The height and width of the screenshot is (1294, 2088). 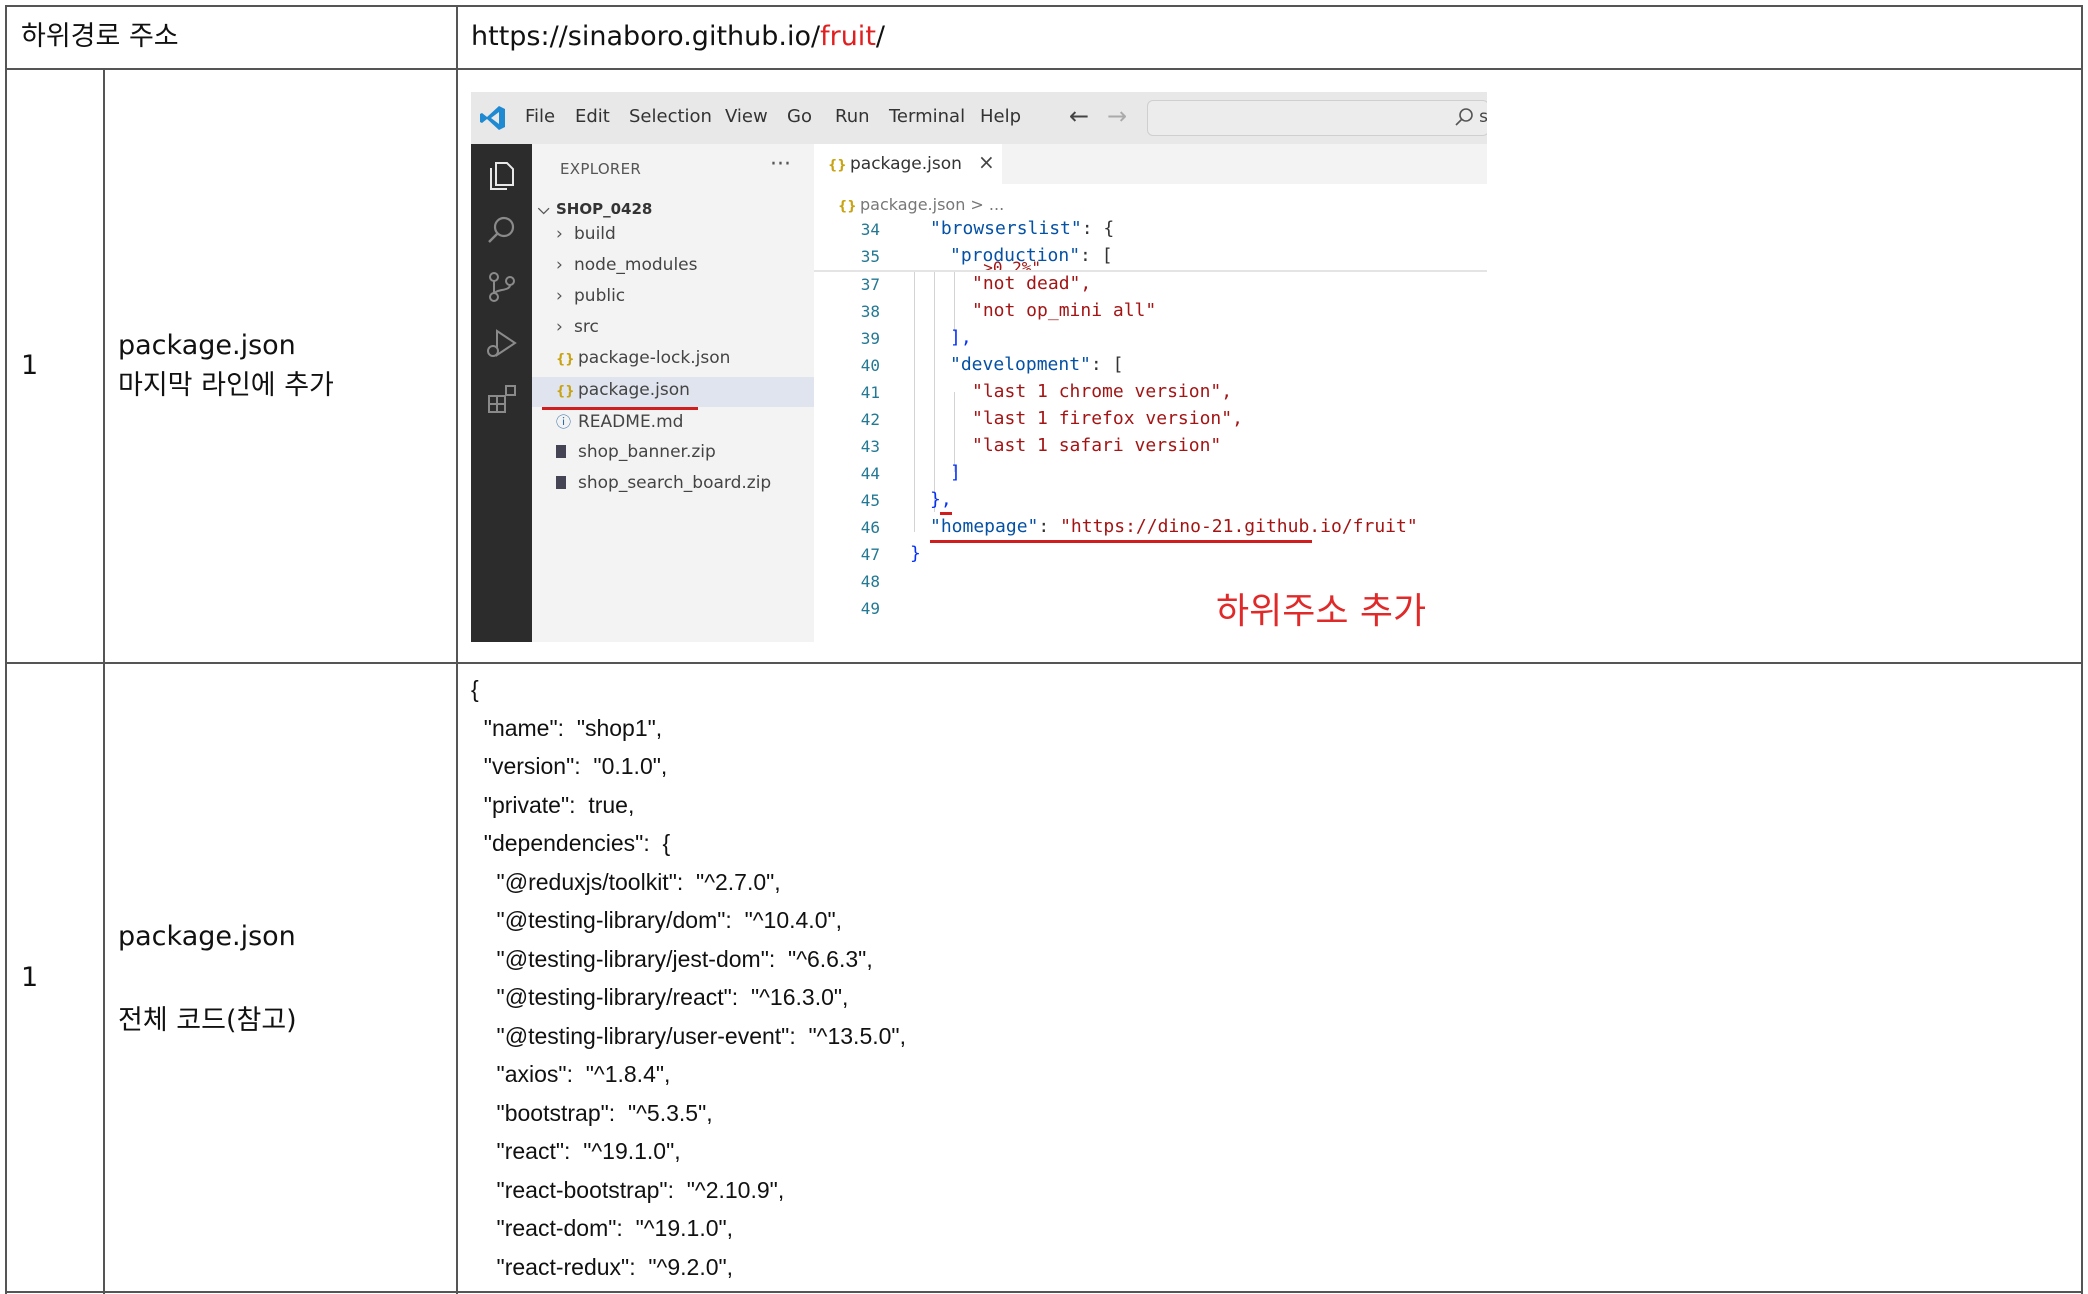 I want to click on tree-item-public: › public, so click(x=590, y=296).